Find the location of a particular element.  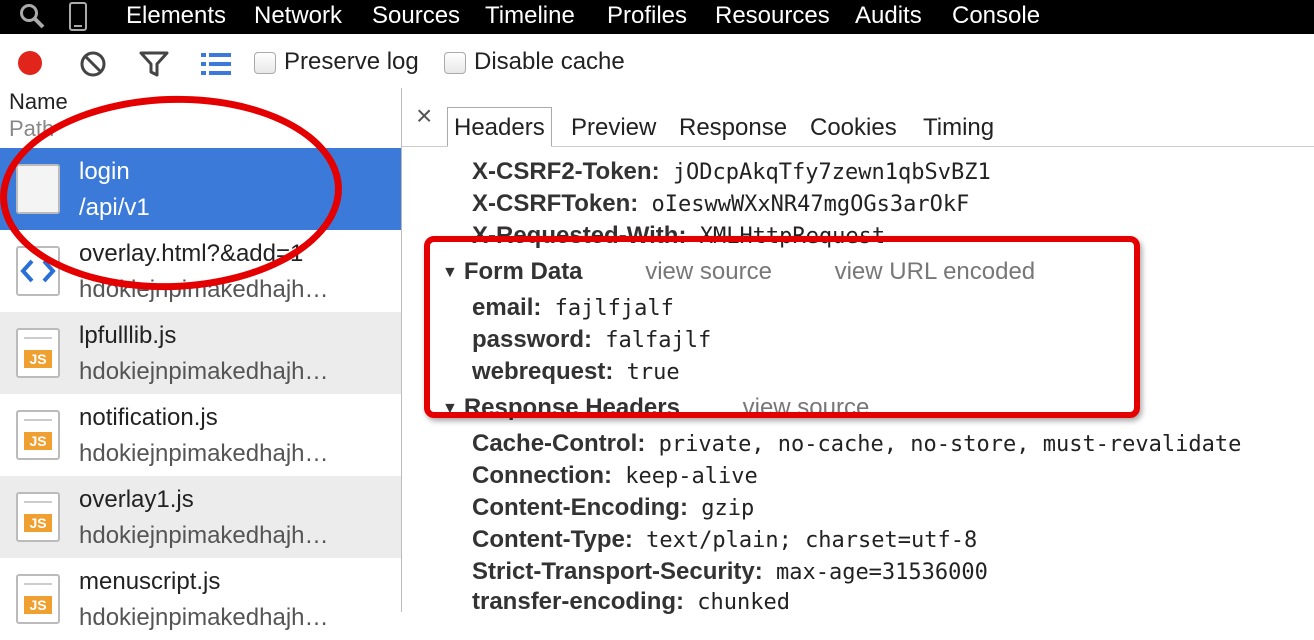

tab-profiles: Profiles is located at coordinates (647, 17).